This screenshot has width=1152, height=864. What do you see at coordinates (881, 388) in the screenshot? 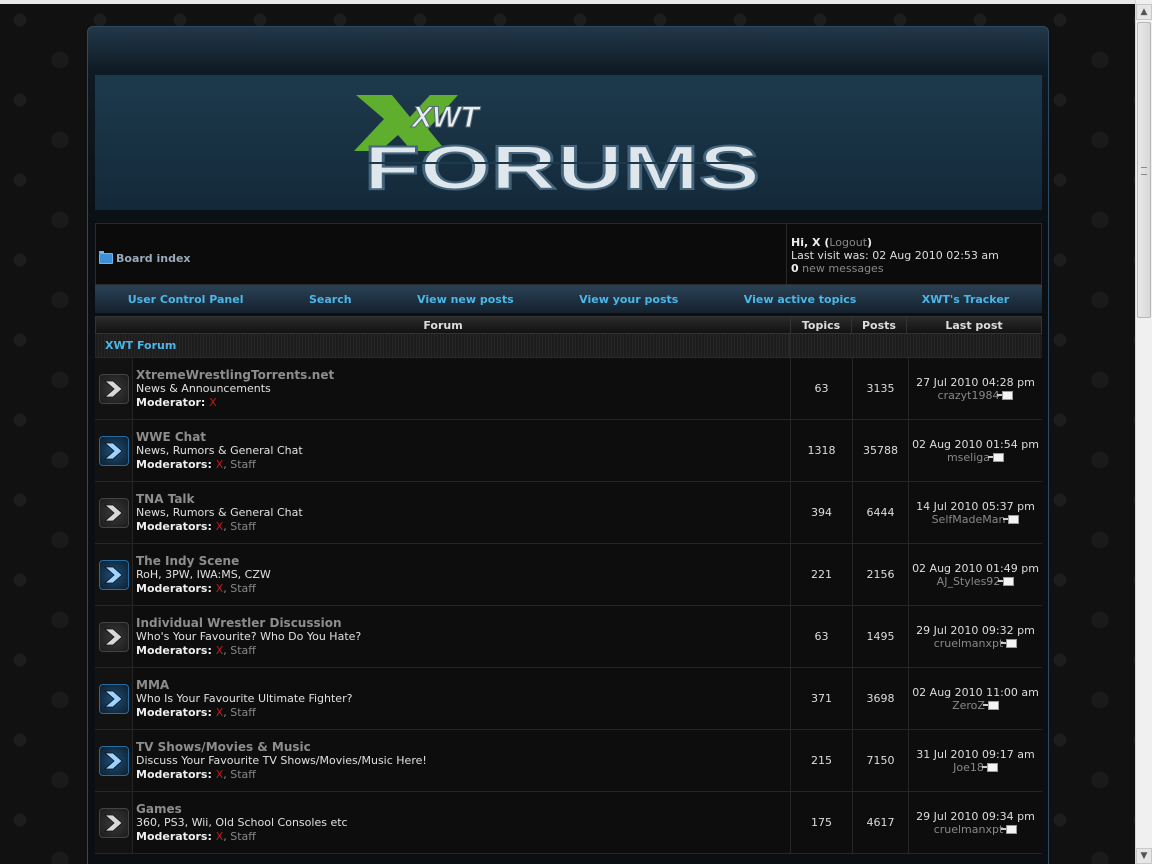
I see `posts-count: 3135` at bounding box center [881, 388].